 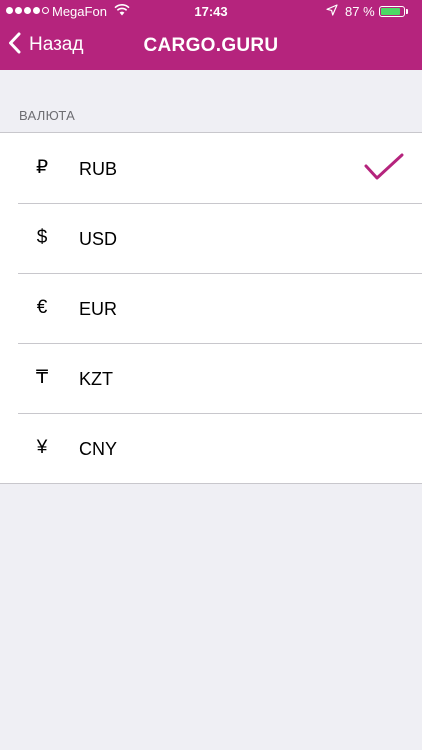 I want to click on location-arrow-icon, so click(x=332, y=11).